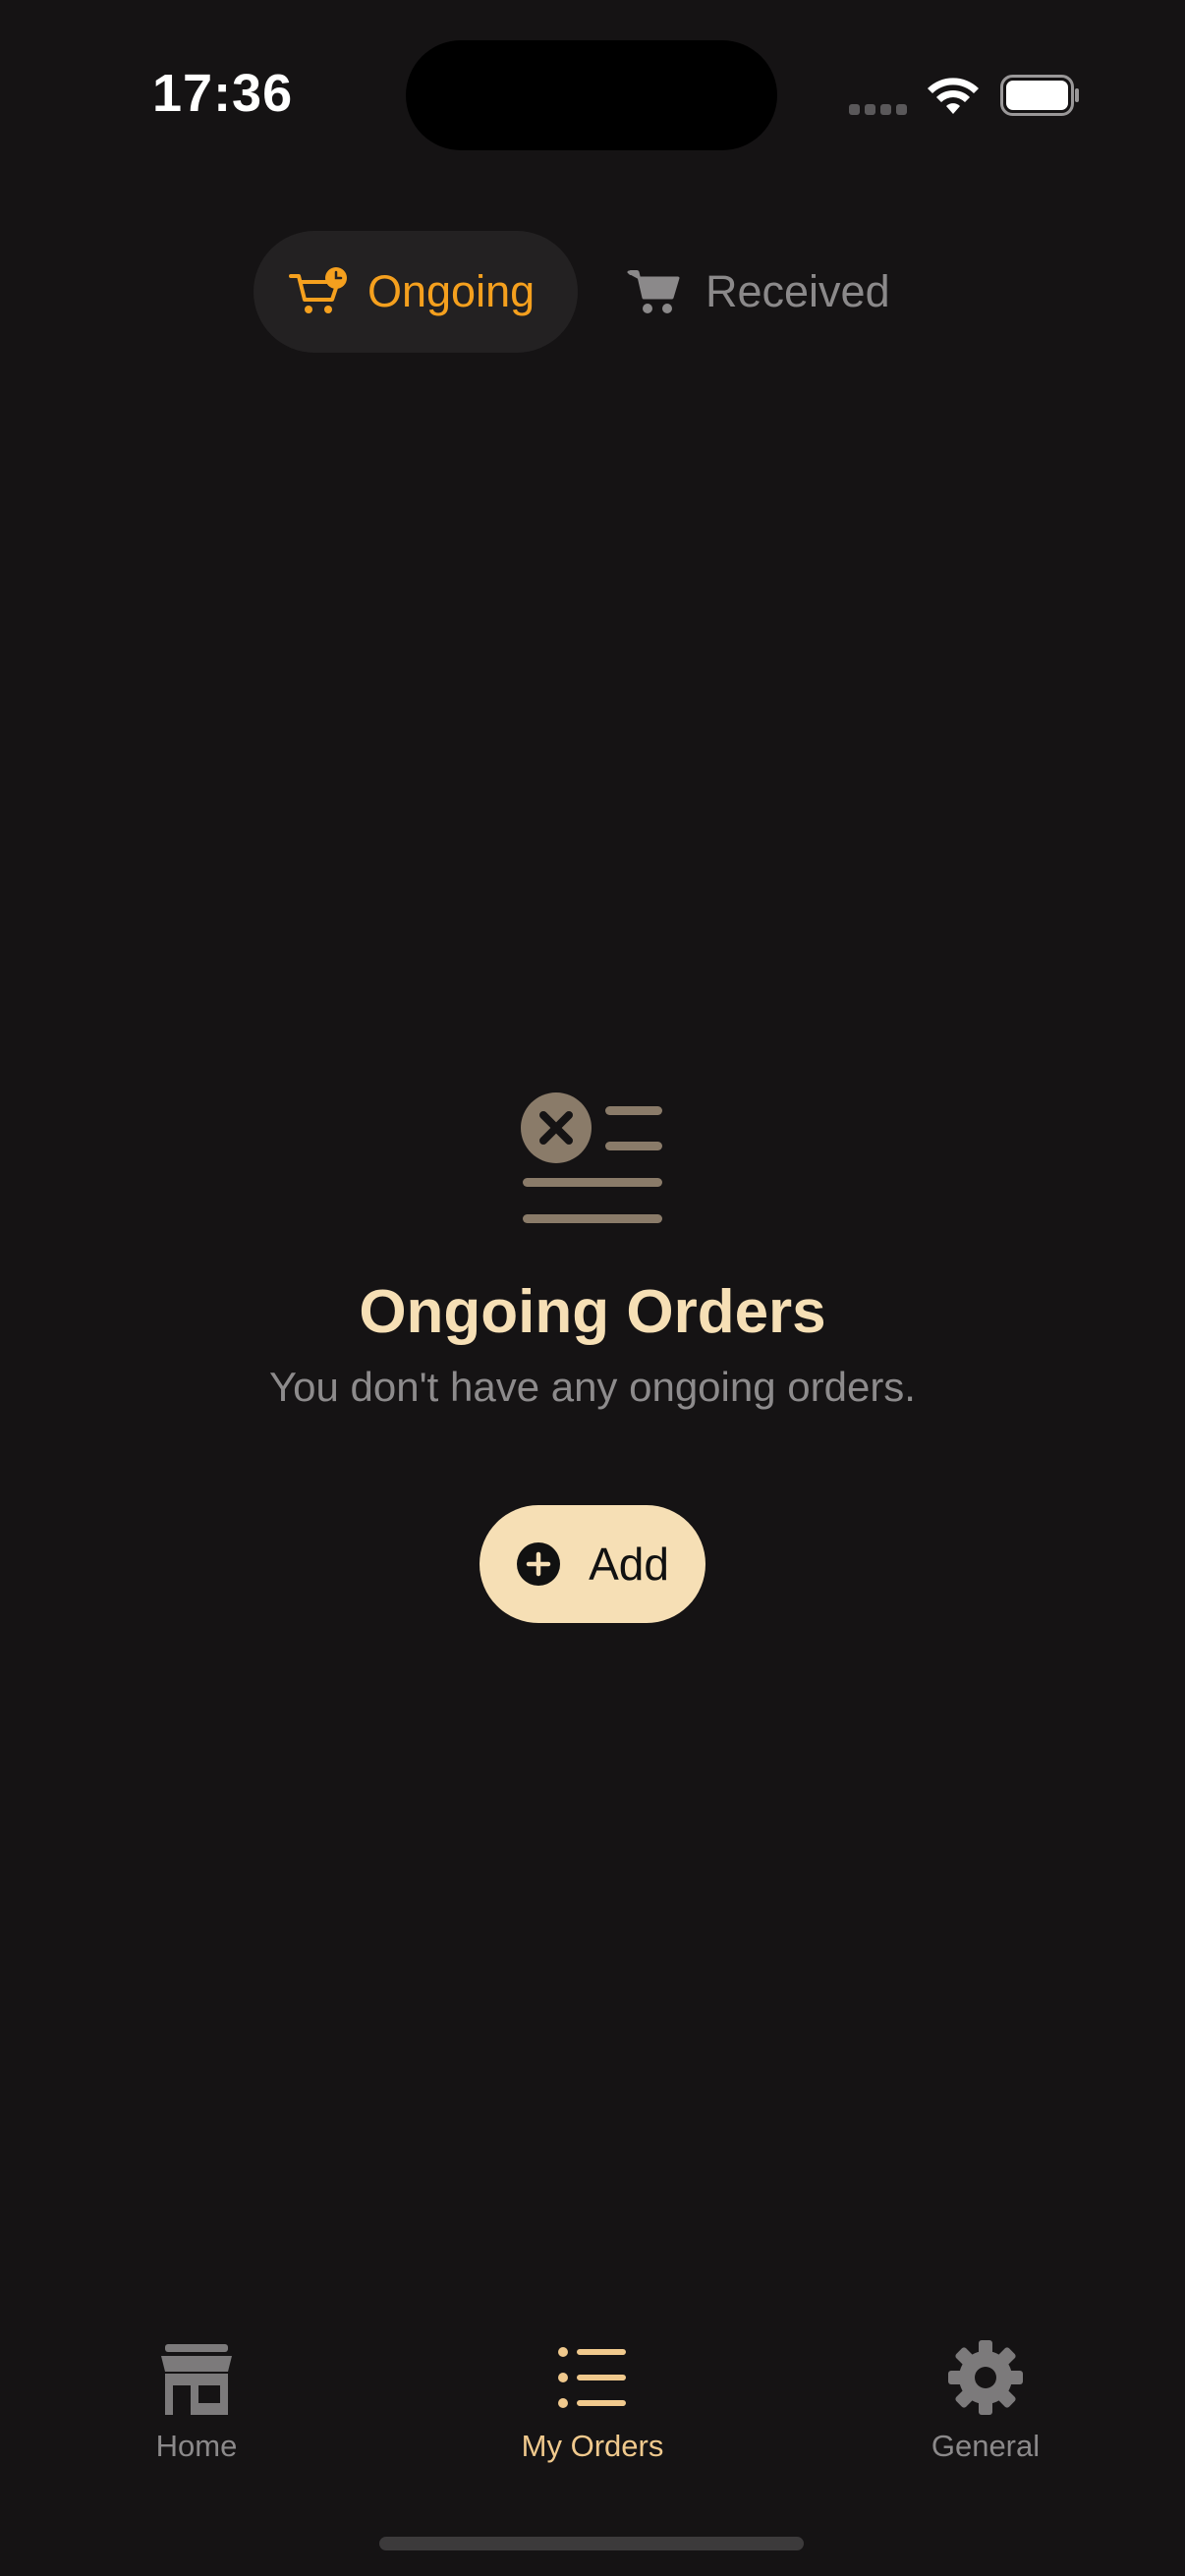  I want to click on add-order-button: Add, so click(592, 1564).